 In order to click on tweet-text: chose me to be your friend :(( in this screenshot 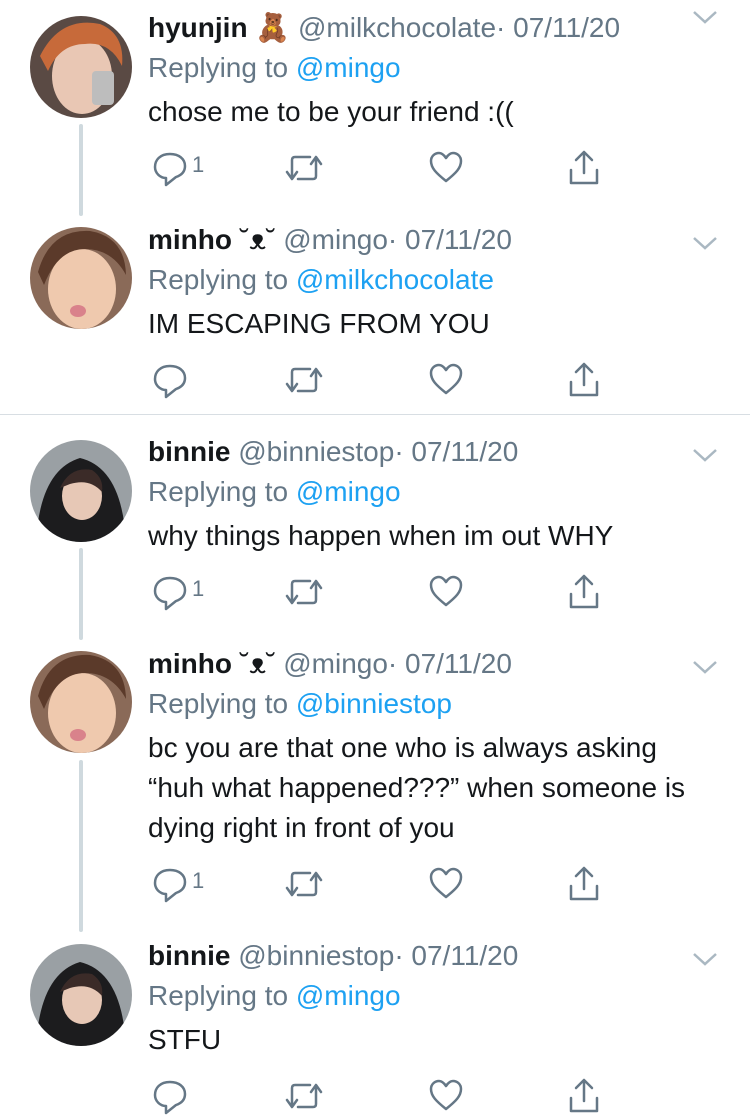, I will do `click(331, 111)`.